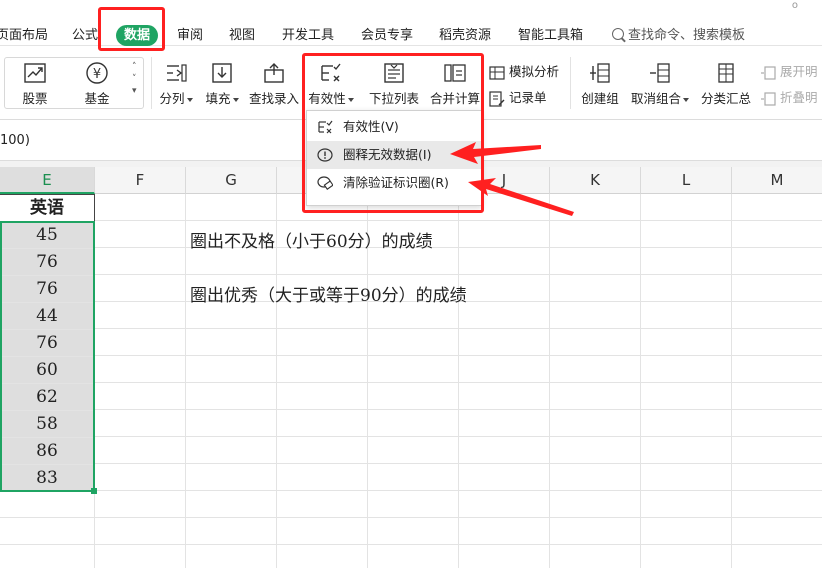  Describe the element at coordinates (726, 84) in the screenshot. I see `subtotal-button: 分类汇总` at that location.